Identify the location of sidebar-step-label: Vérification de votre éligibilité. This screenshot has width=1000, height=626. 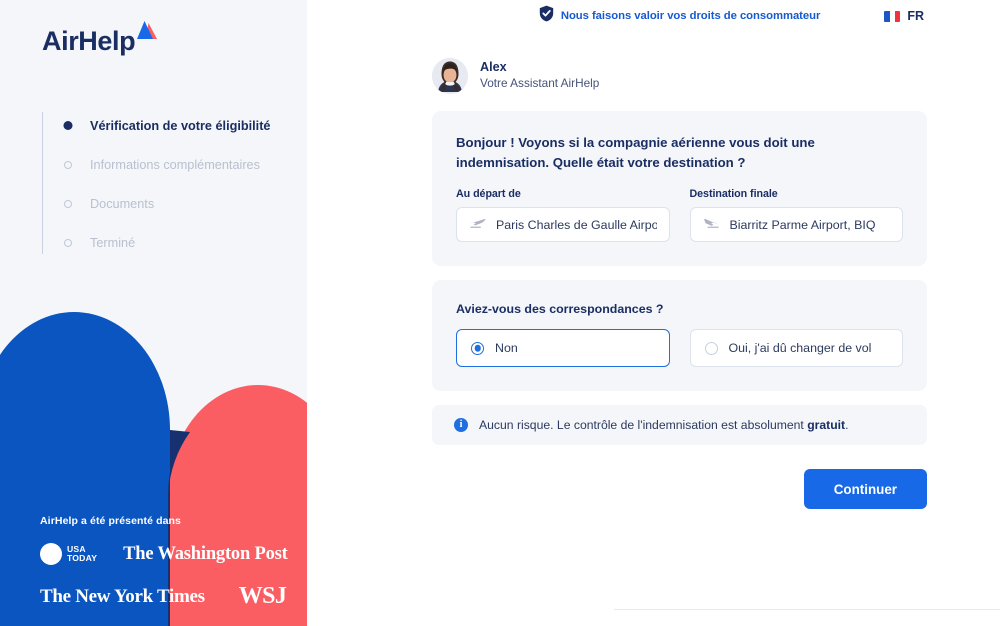
(180, 125).